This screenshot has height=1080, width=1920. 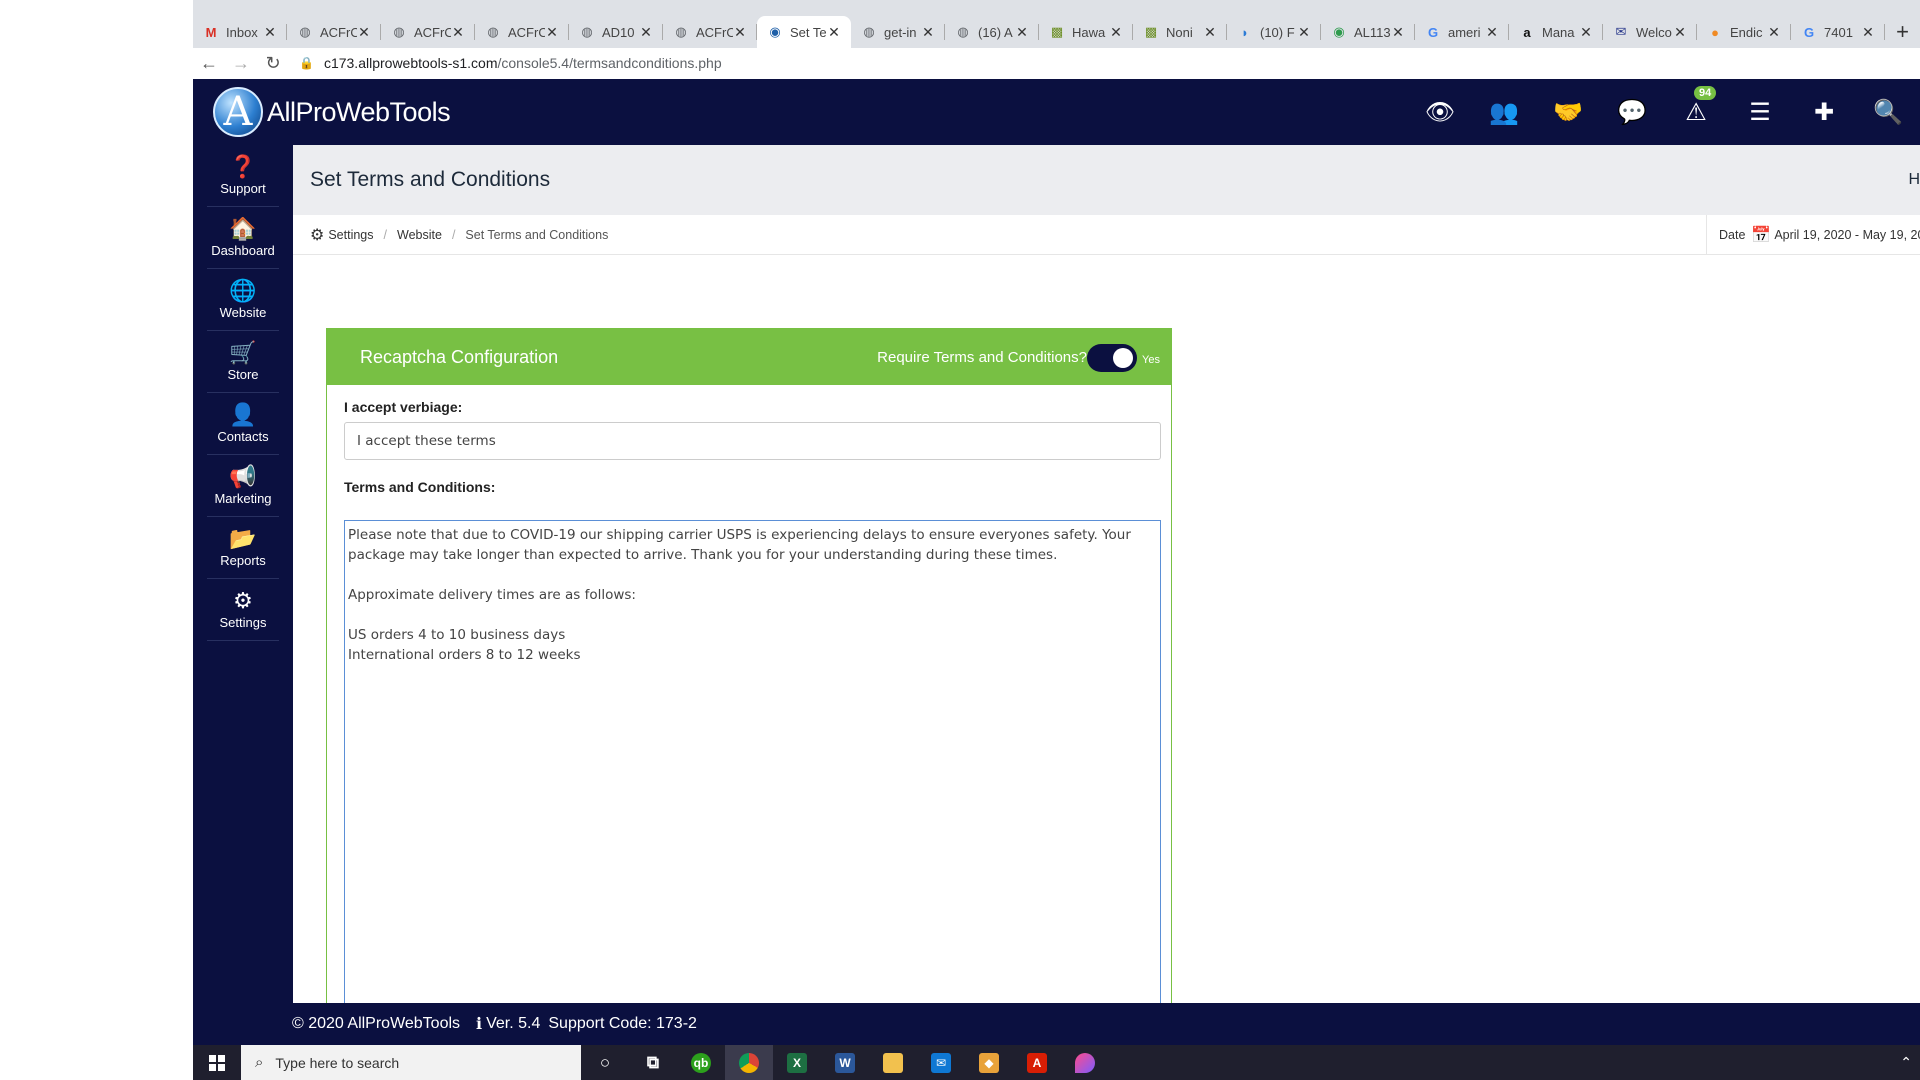 What do you see at coordinates (1888, 112) in the screenshot?
I see `search-button: 🔍` at bounding box center [1888, 112].